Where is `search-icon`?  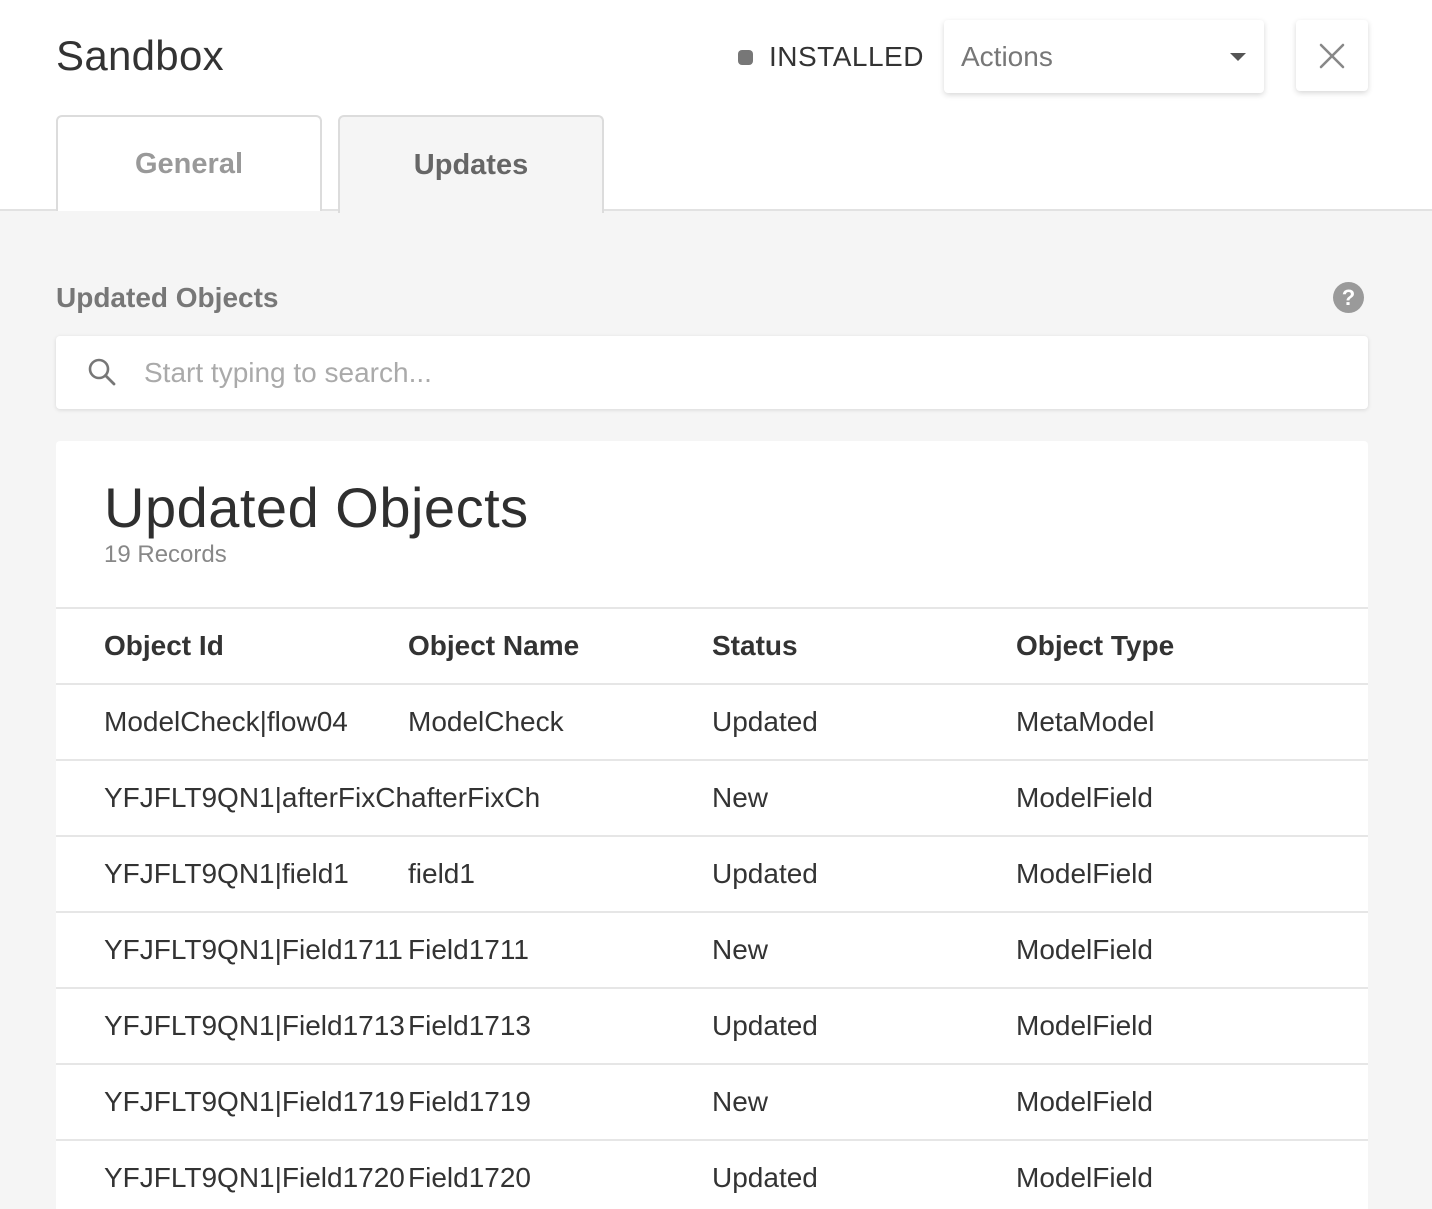 search-icon is located at coordinates (102, 372).